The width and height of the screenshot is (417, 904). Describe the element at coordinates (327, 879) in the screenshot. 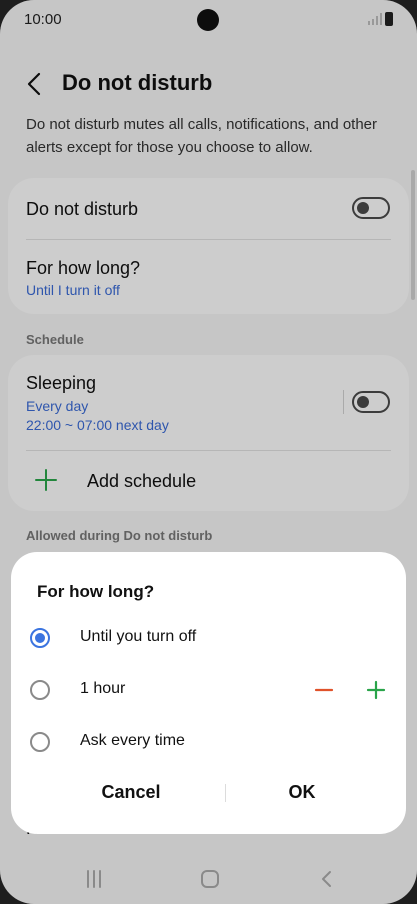

I see `back-icon` at that location.